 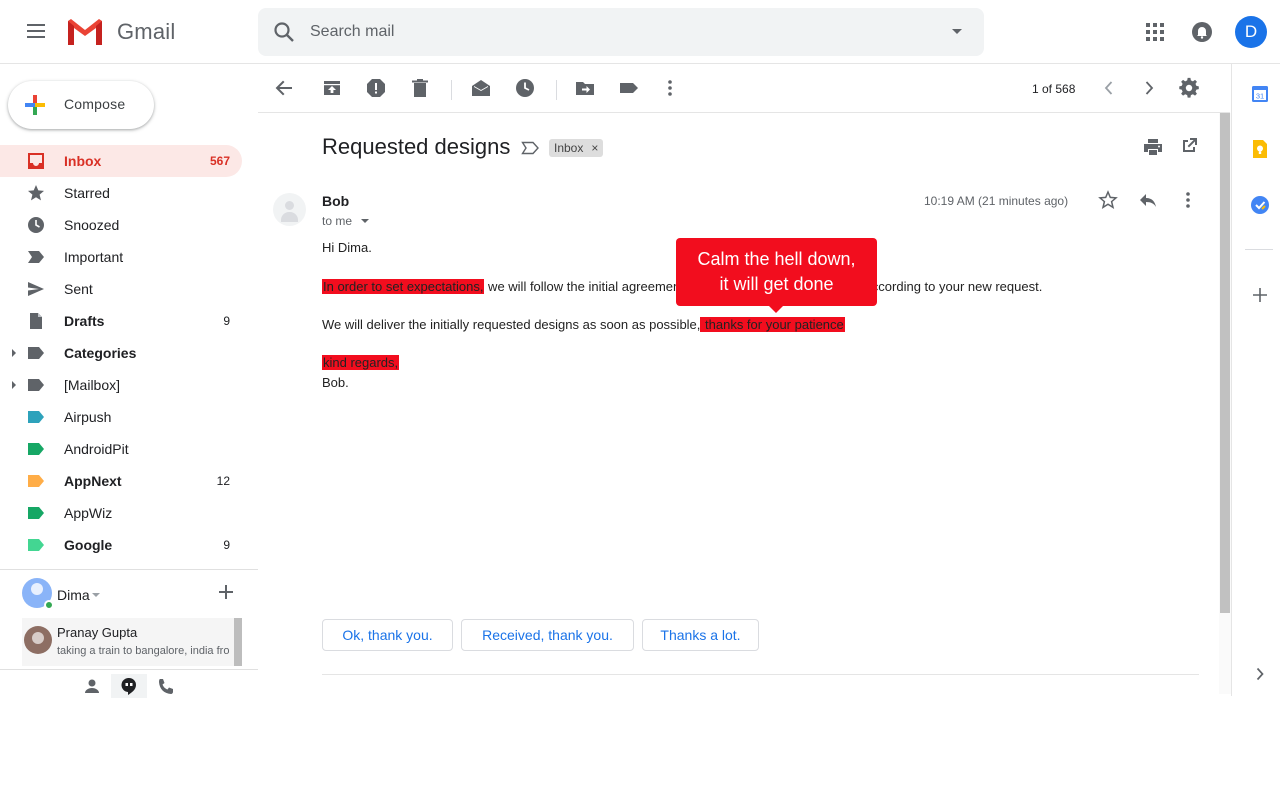 What do you see at coordinates (121, 353) in the screenshot?
I see `sidebar-item-categories: Categories` at bounding box center [121, 353].